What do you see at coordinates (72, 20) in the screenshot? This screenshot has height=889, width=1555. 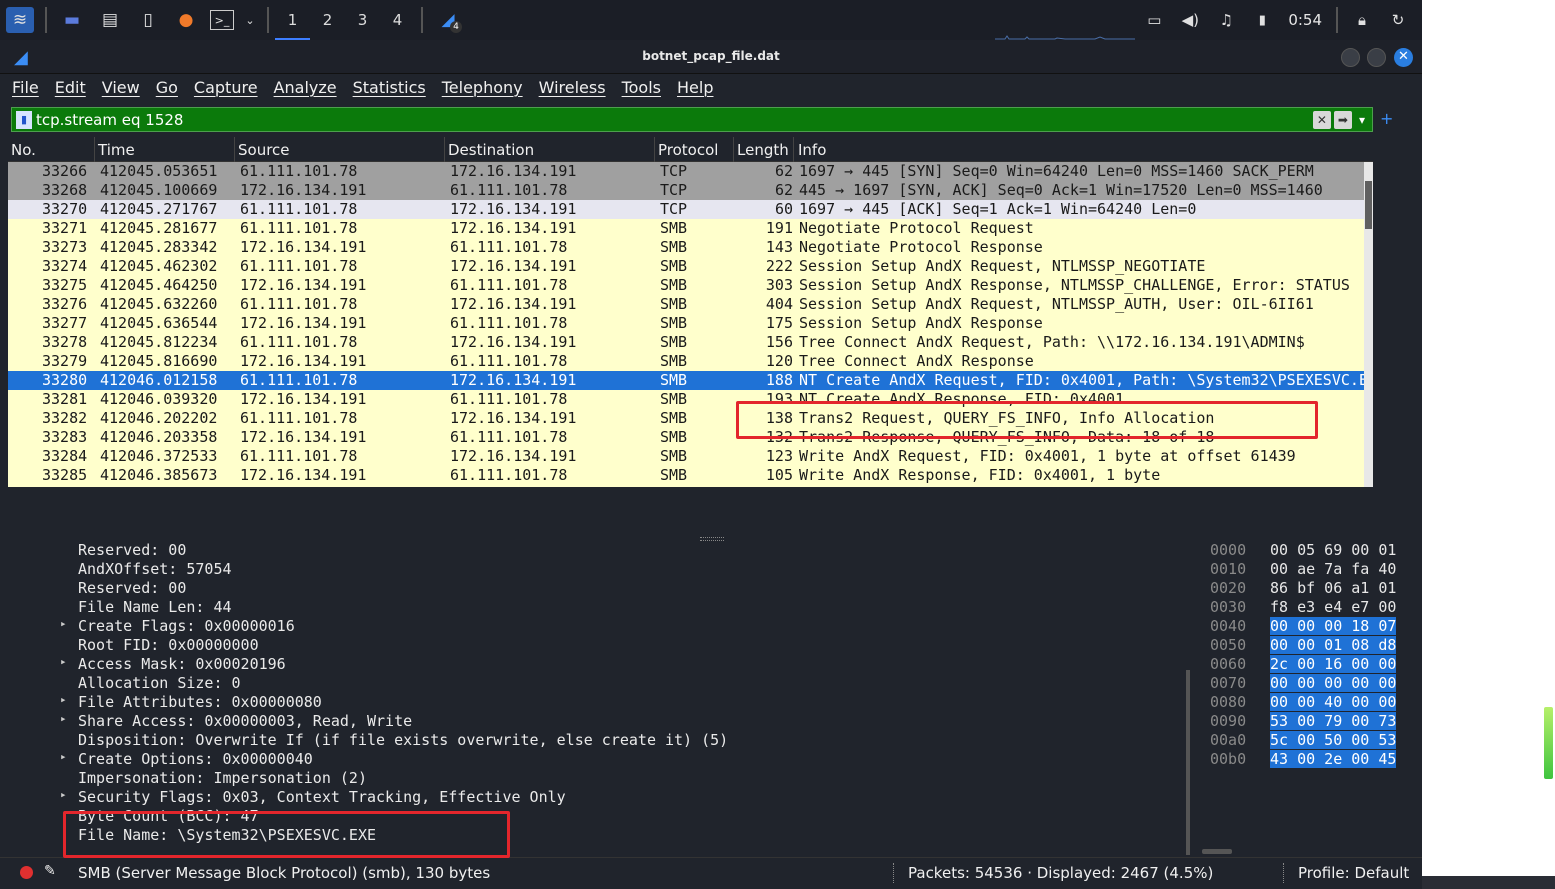 I see `terminal-desktop-icon: ▬` at bounding box center [72, 20].